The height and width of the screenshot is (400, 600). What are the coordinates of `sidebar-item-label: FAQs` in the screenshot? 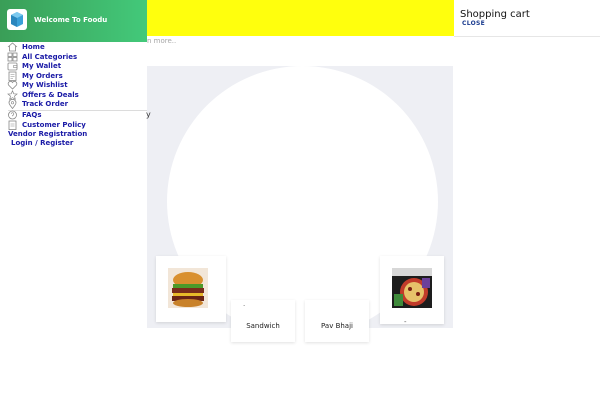 It's located at (32, 115).